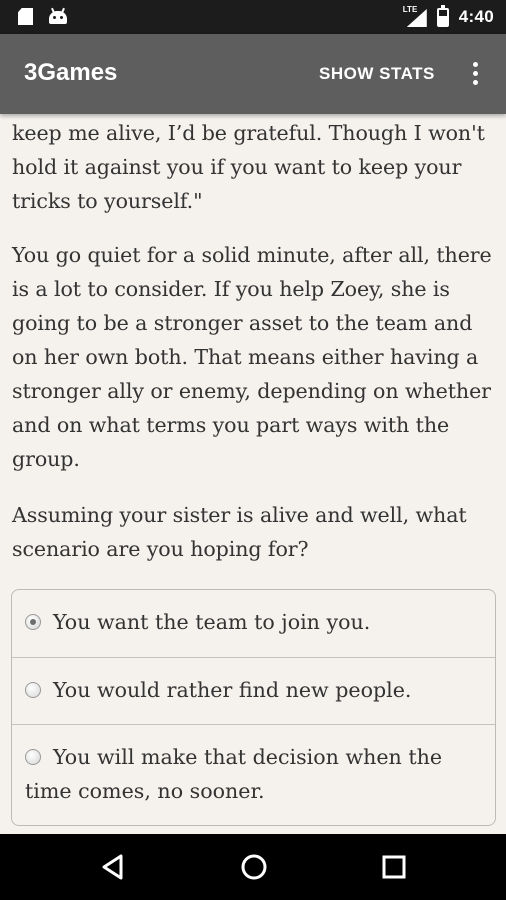 The width and height of the screenshot is (506, 900). I want to click on status-clock: 4:40, so click(476, 16).